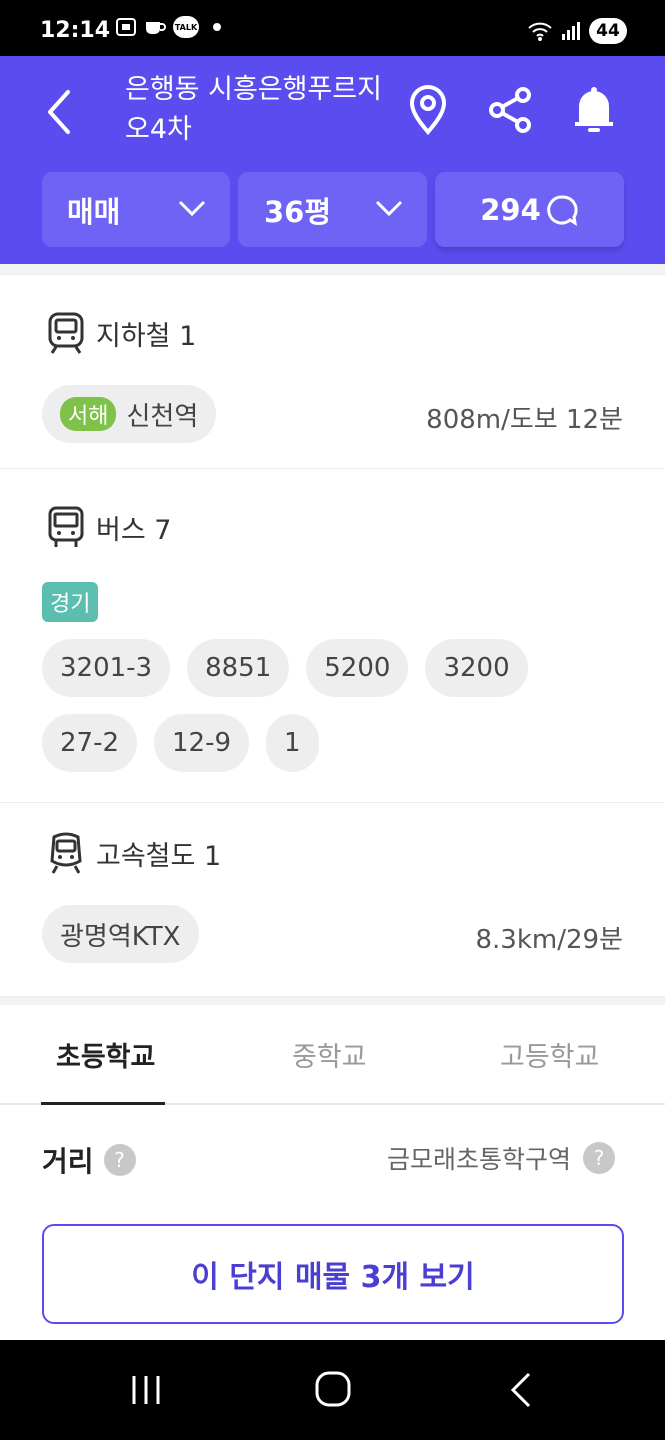 The width and height of the screenshot is (665, 1440). I want to click on system-back-icon, so click(520, 1390).